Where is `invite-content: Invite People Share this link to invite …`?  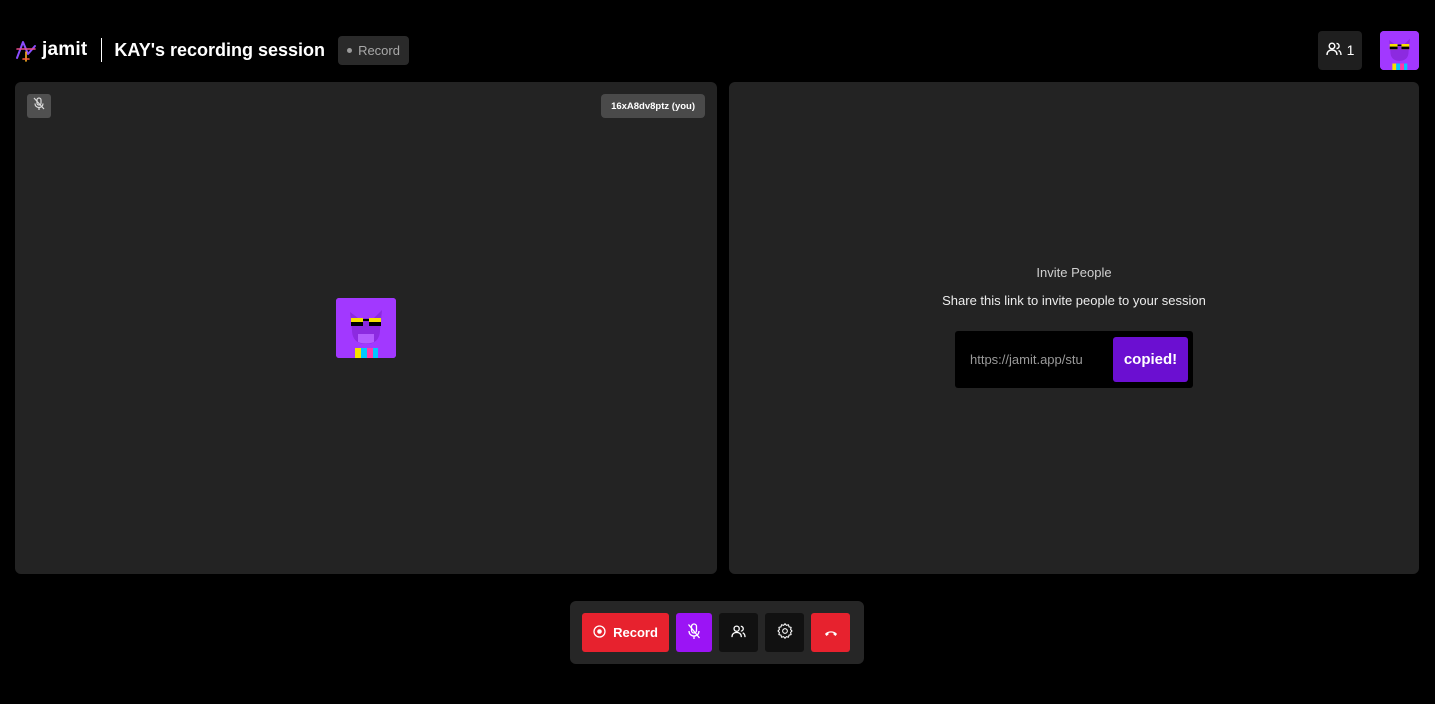 invite-content: Invite People Share this link to invite … is located at coordinates (1074, 326).